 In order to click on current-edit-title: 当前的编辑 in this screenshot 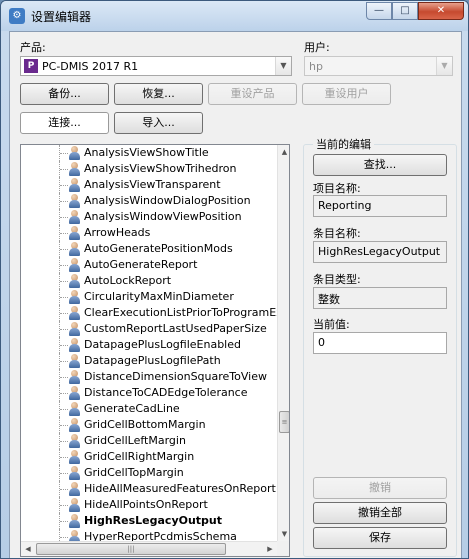, I will do `click(343, 144)`.